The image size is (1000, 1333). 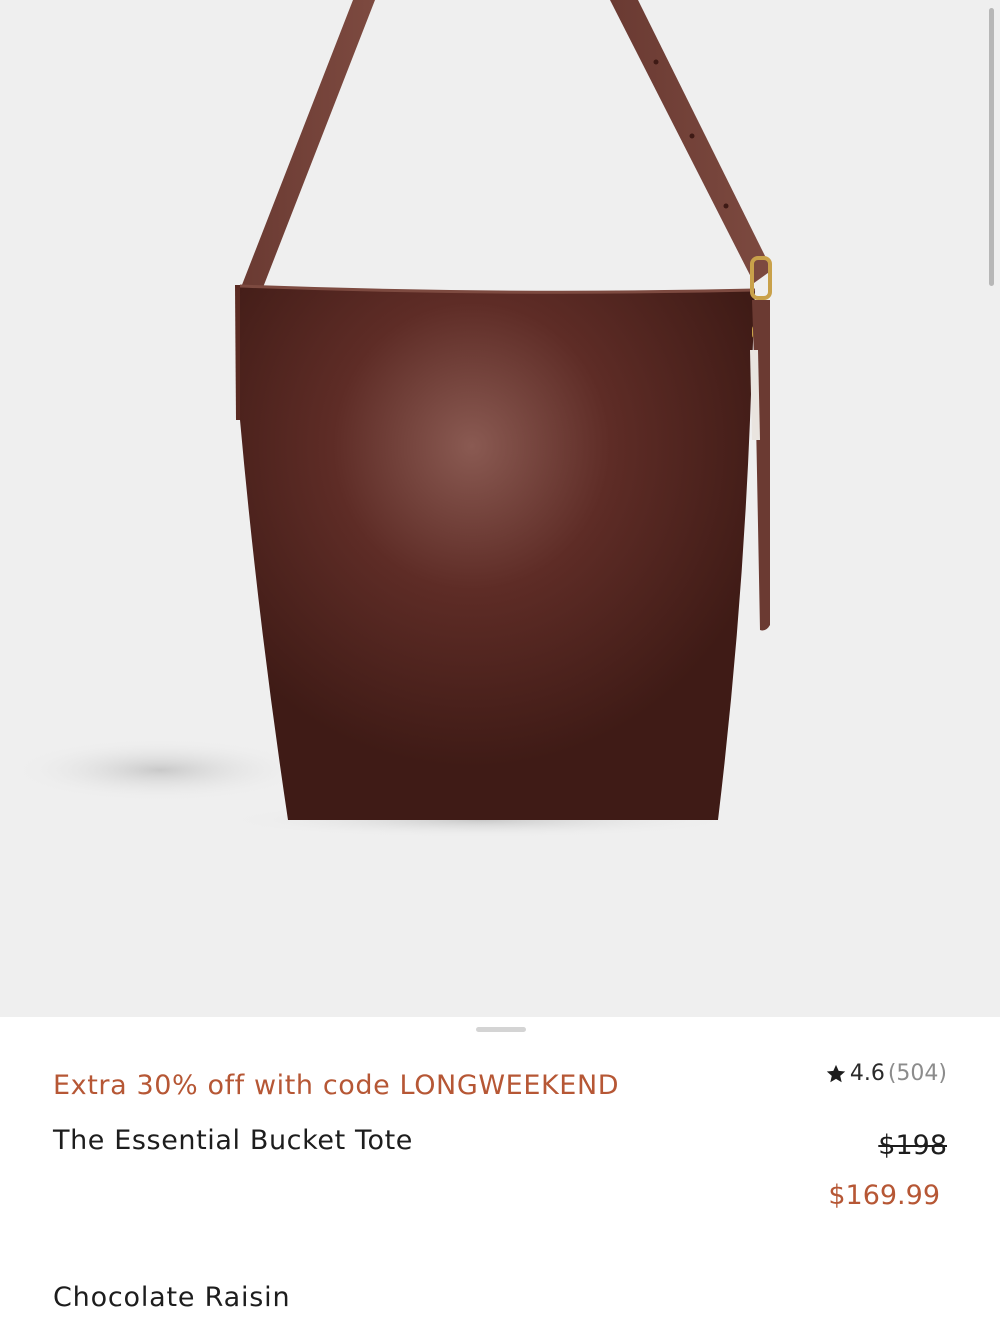 What do you see at coordinates (886, 1073) in the screenshot?
I see `product-rating: 4.6 (504)` at bounding box center [886, 1073].